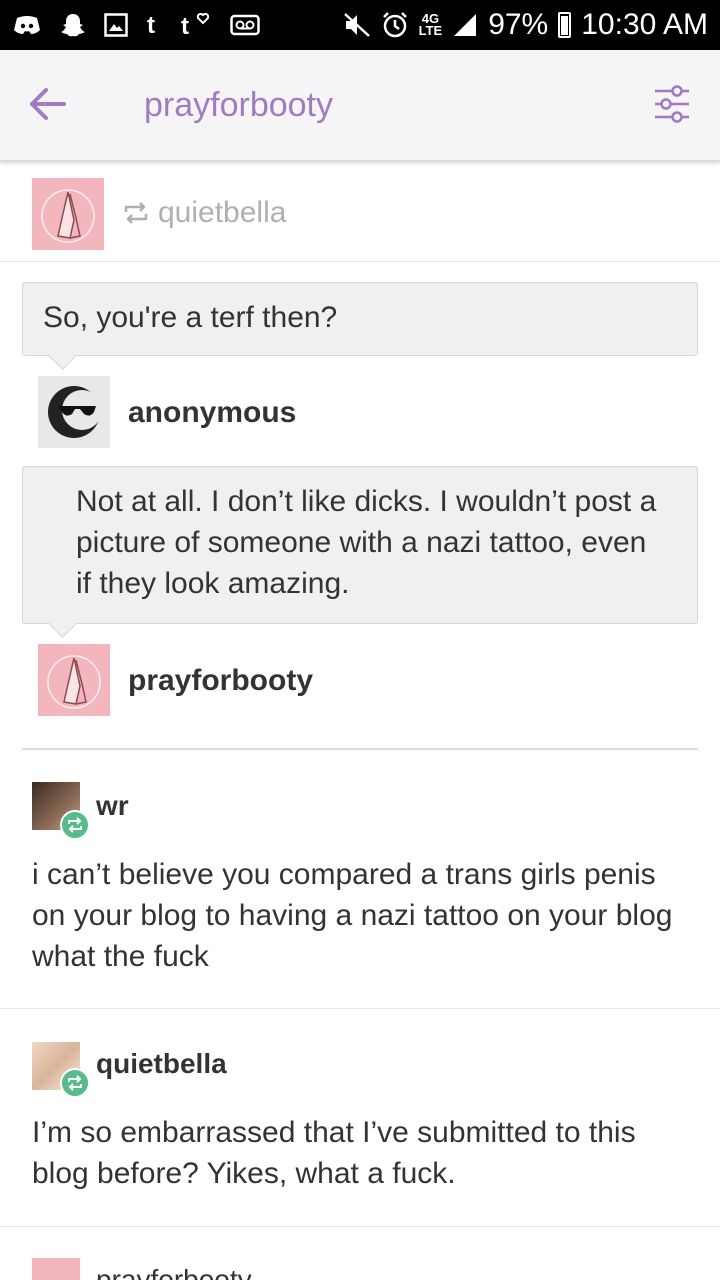 The width and height of the screenshot is (720, 1280). Describe the element at coordinates (465, 25) in the screenshot. I see `signal-icon` at that location.